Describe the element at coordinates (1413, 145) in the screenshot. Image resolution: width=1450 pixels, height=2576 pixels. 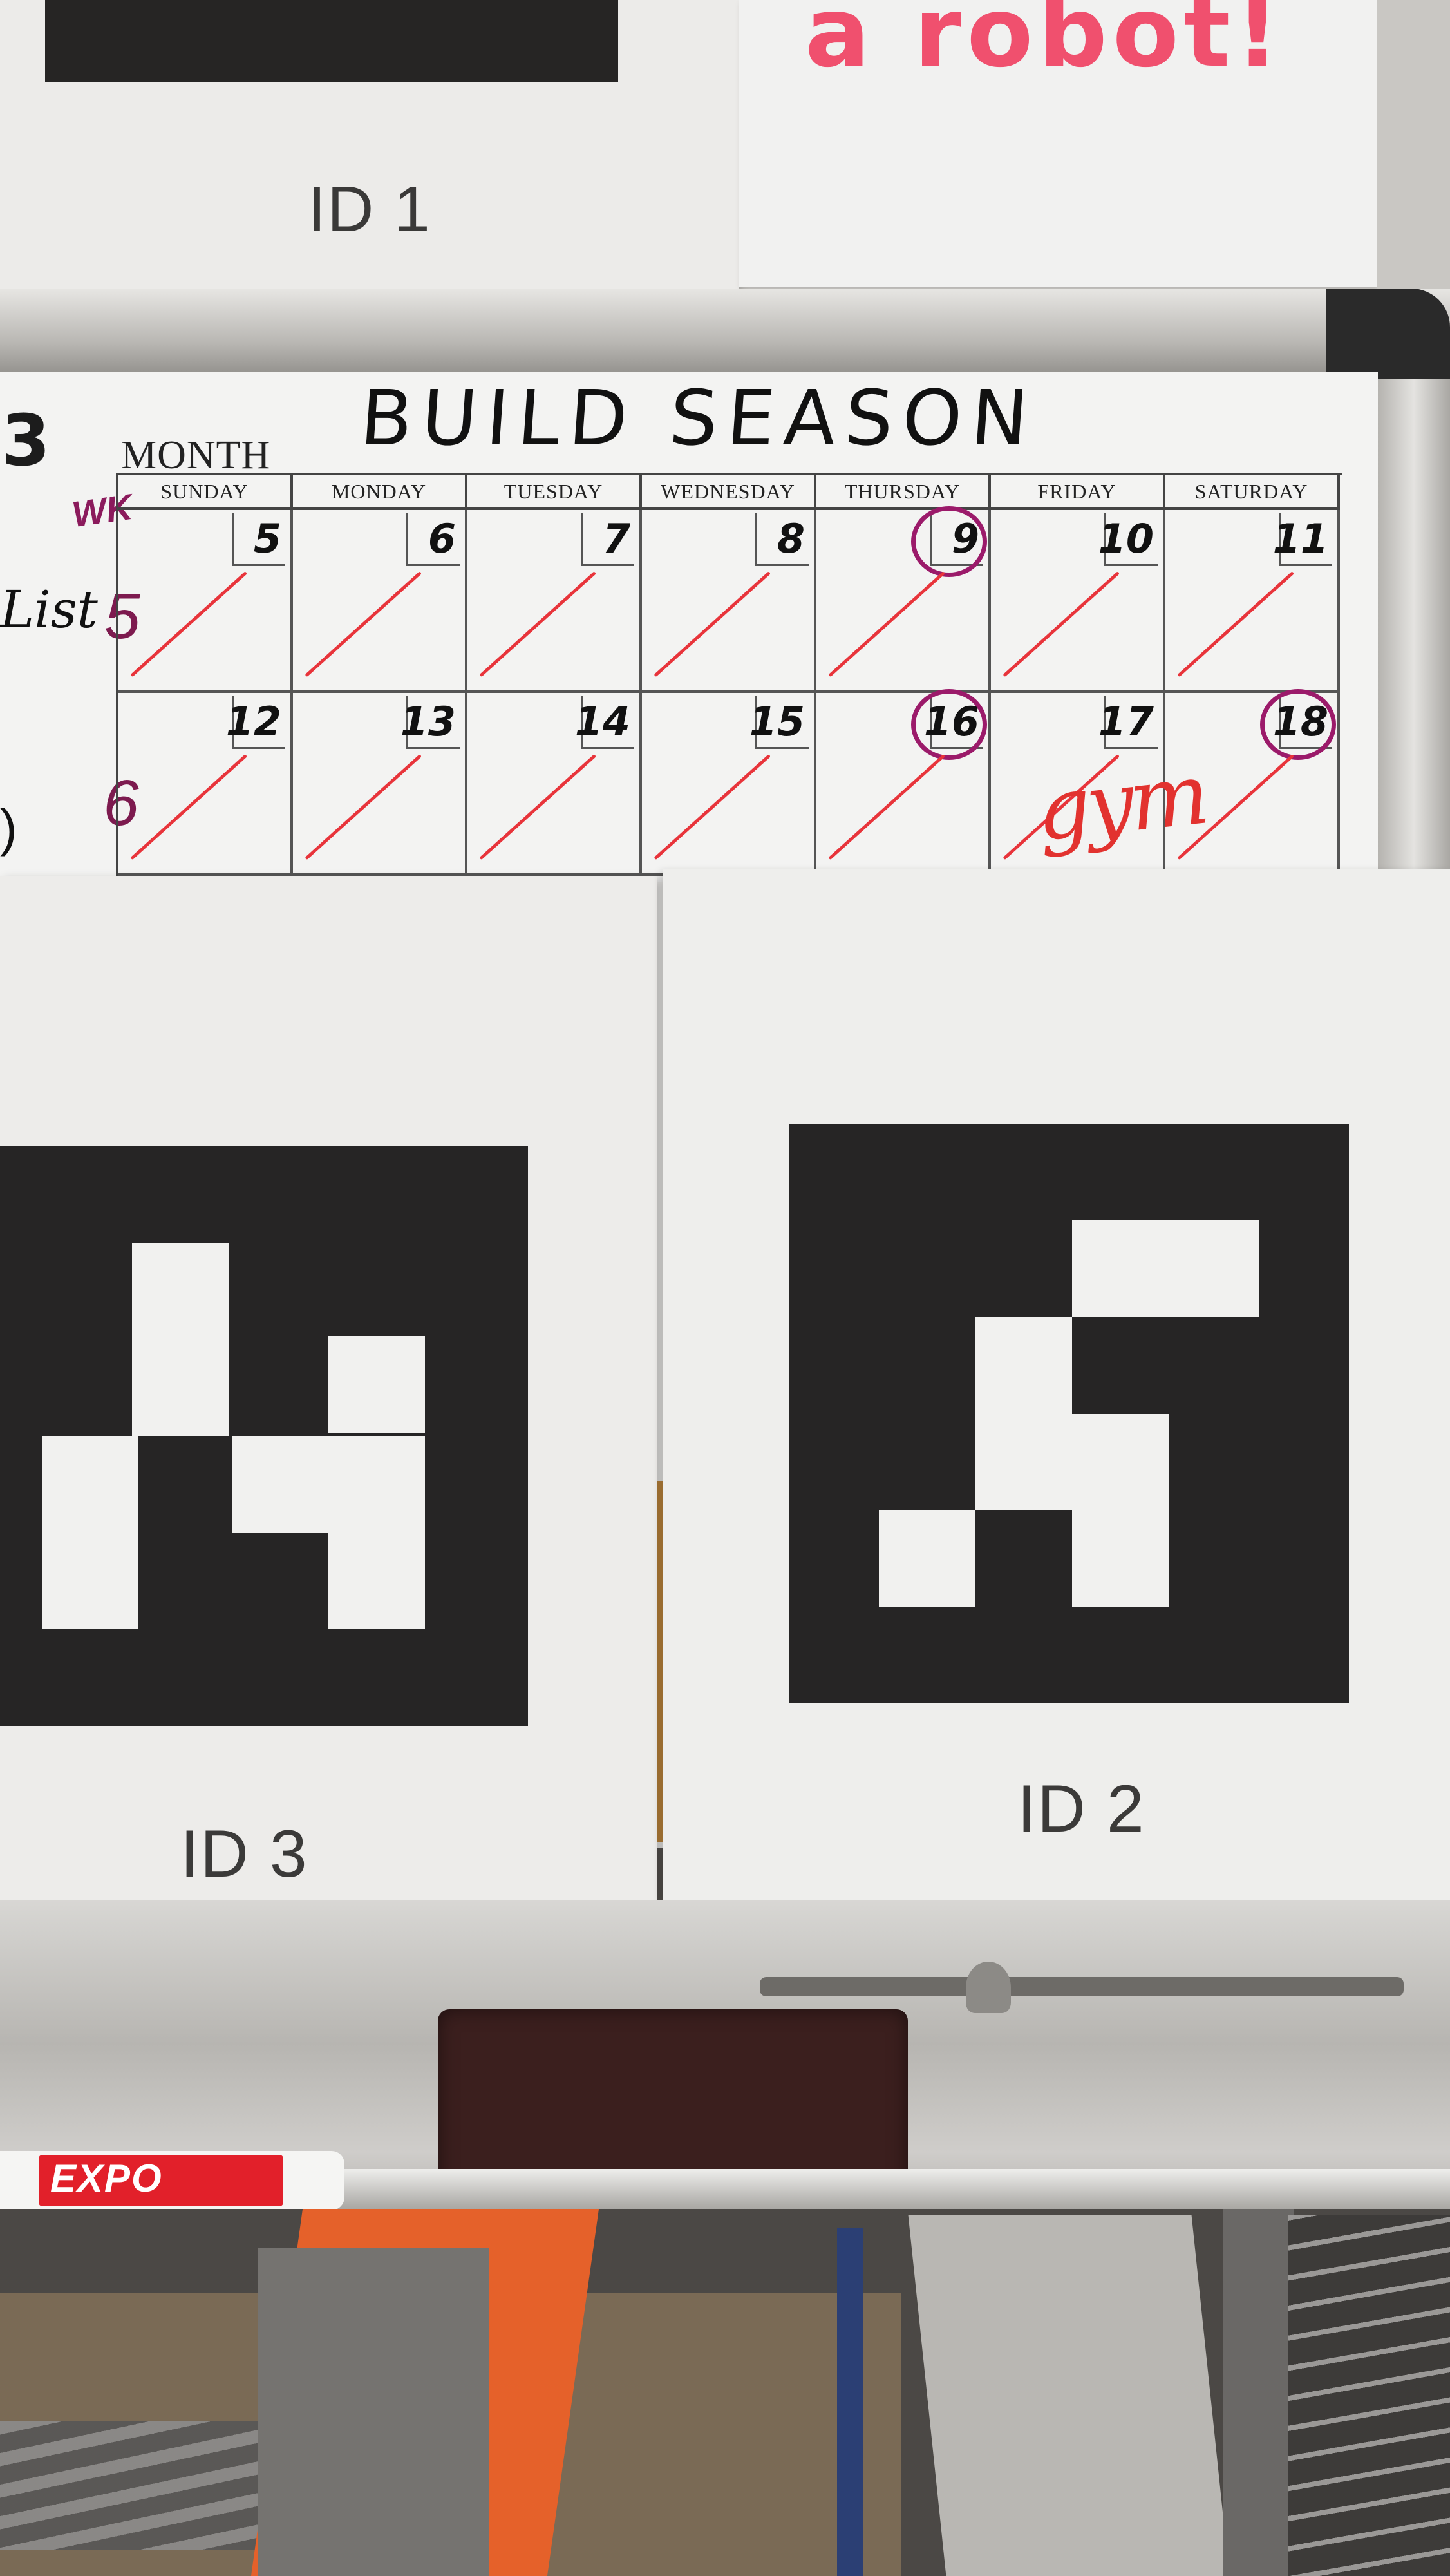
I see `right-frame` at that location.